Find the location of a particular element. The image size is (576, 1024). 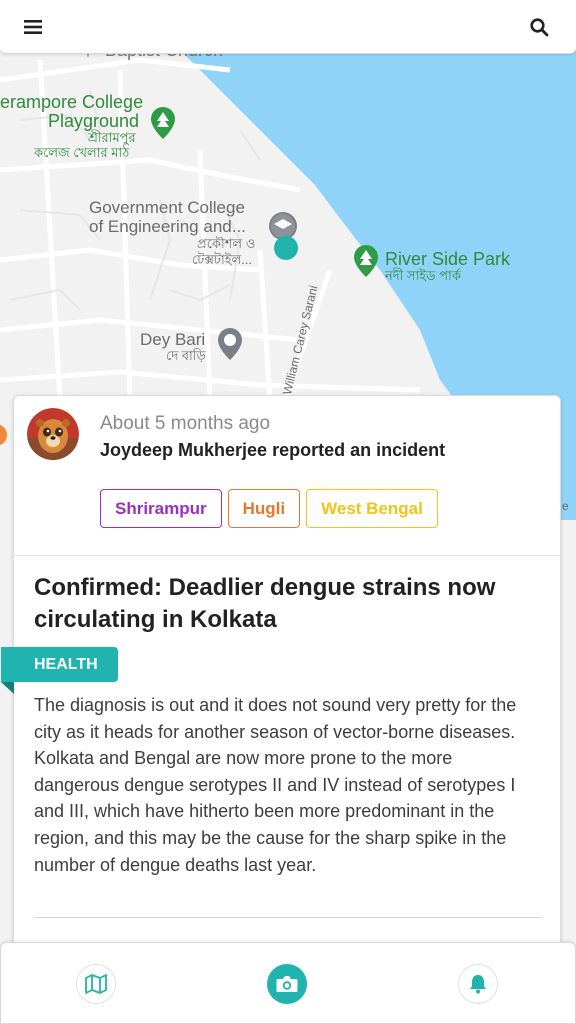

category-ribbon-fold is located at coordinates (7, 688).